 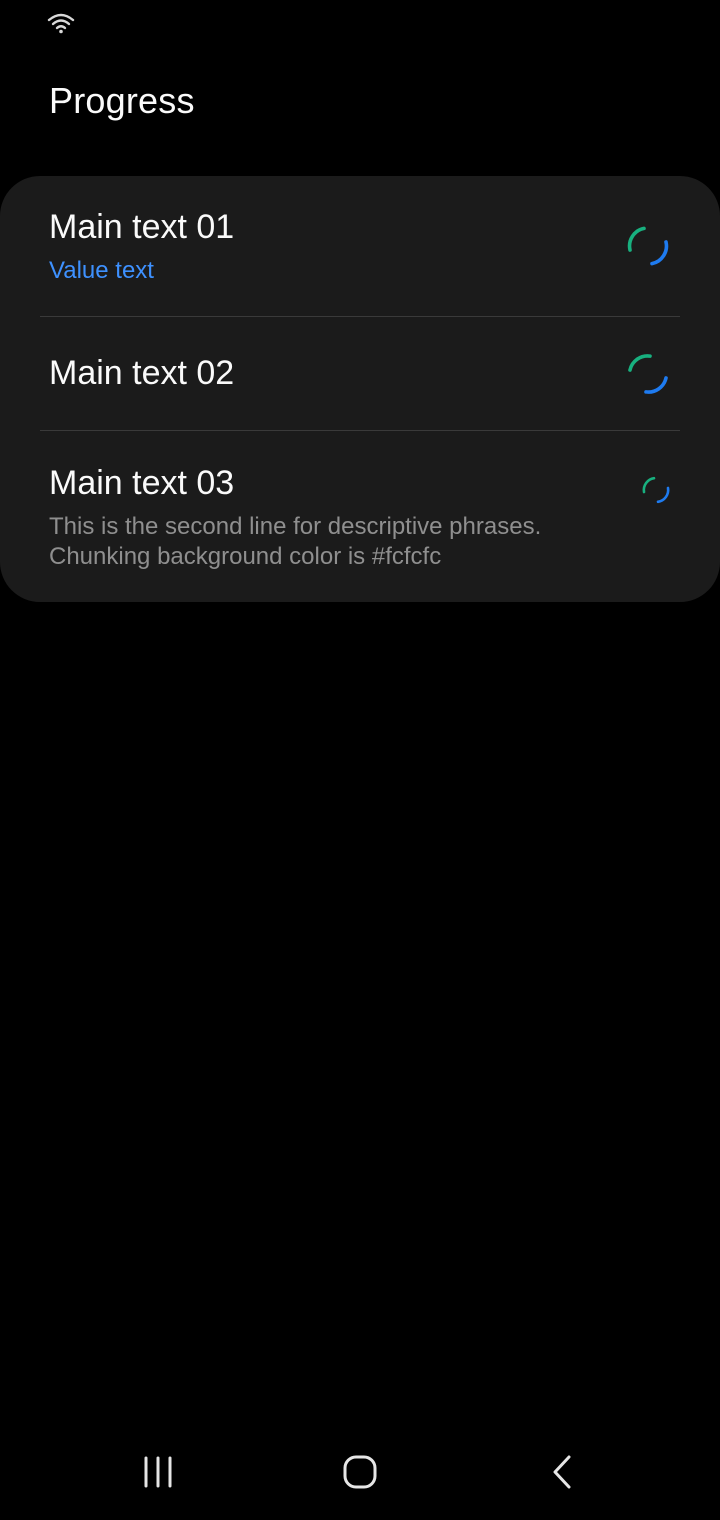 What do you see at coordinates (101, 270) in the screenshot?
I see `list-item-value: Value text` at bounding box center [101, 270].